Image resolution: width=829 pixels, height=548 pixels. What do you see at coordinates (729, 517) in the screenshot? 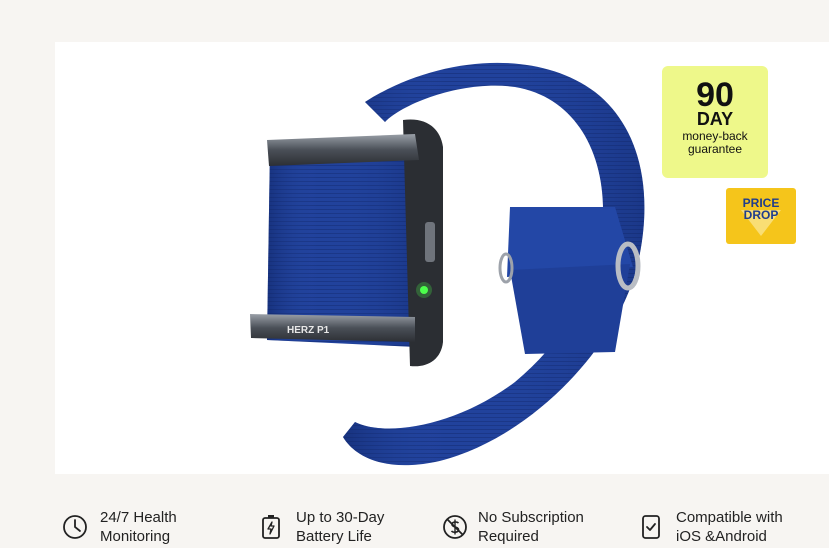
I see `feature-line-1: Compatible with` at bounding box center [729, 517].